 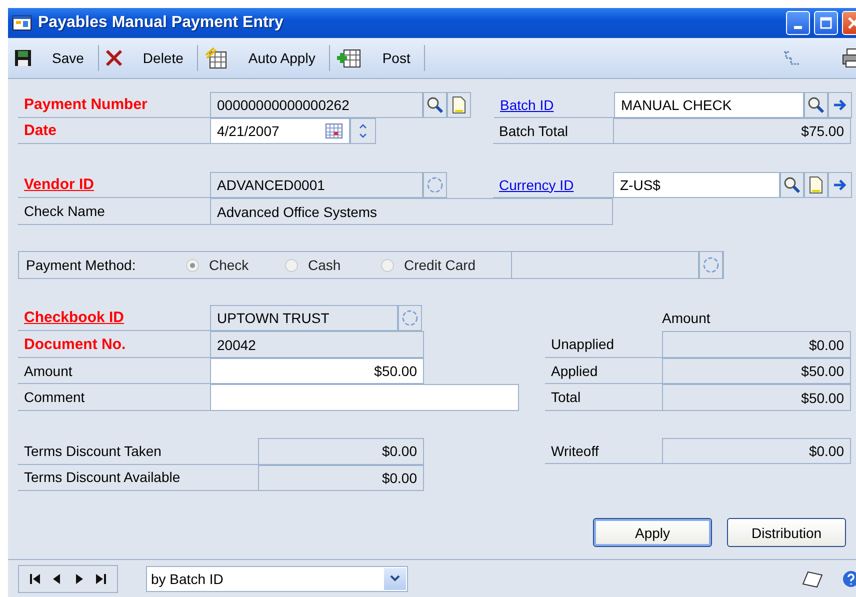 What do you see at coordinates (64, 211) in the screenshot?
I see `field-label: Check Name` at bounding box center [64, 211].